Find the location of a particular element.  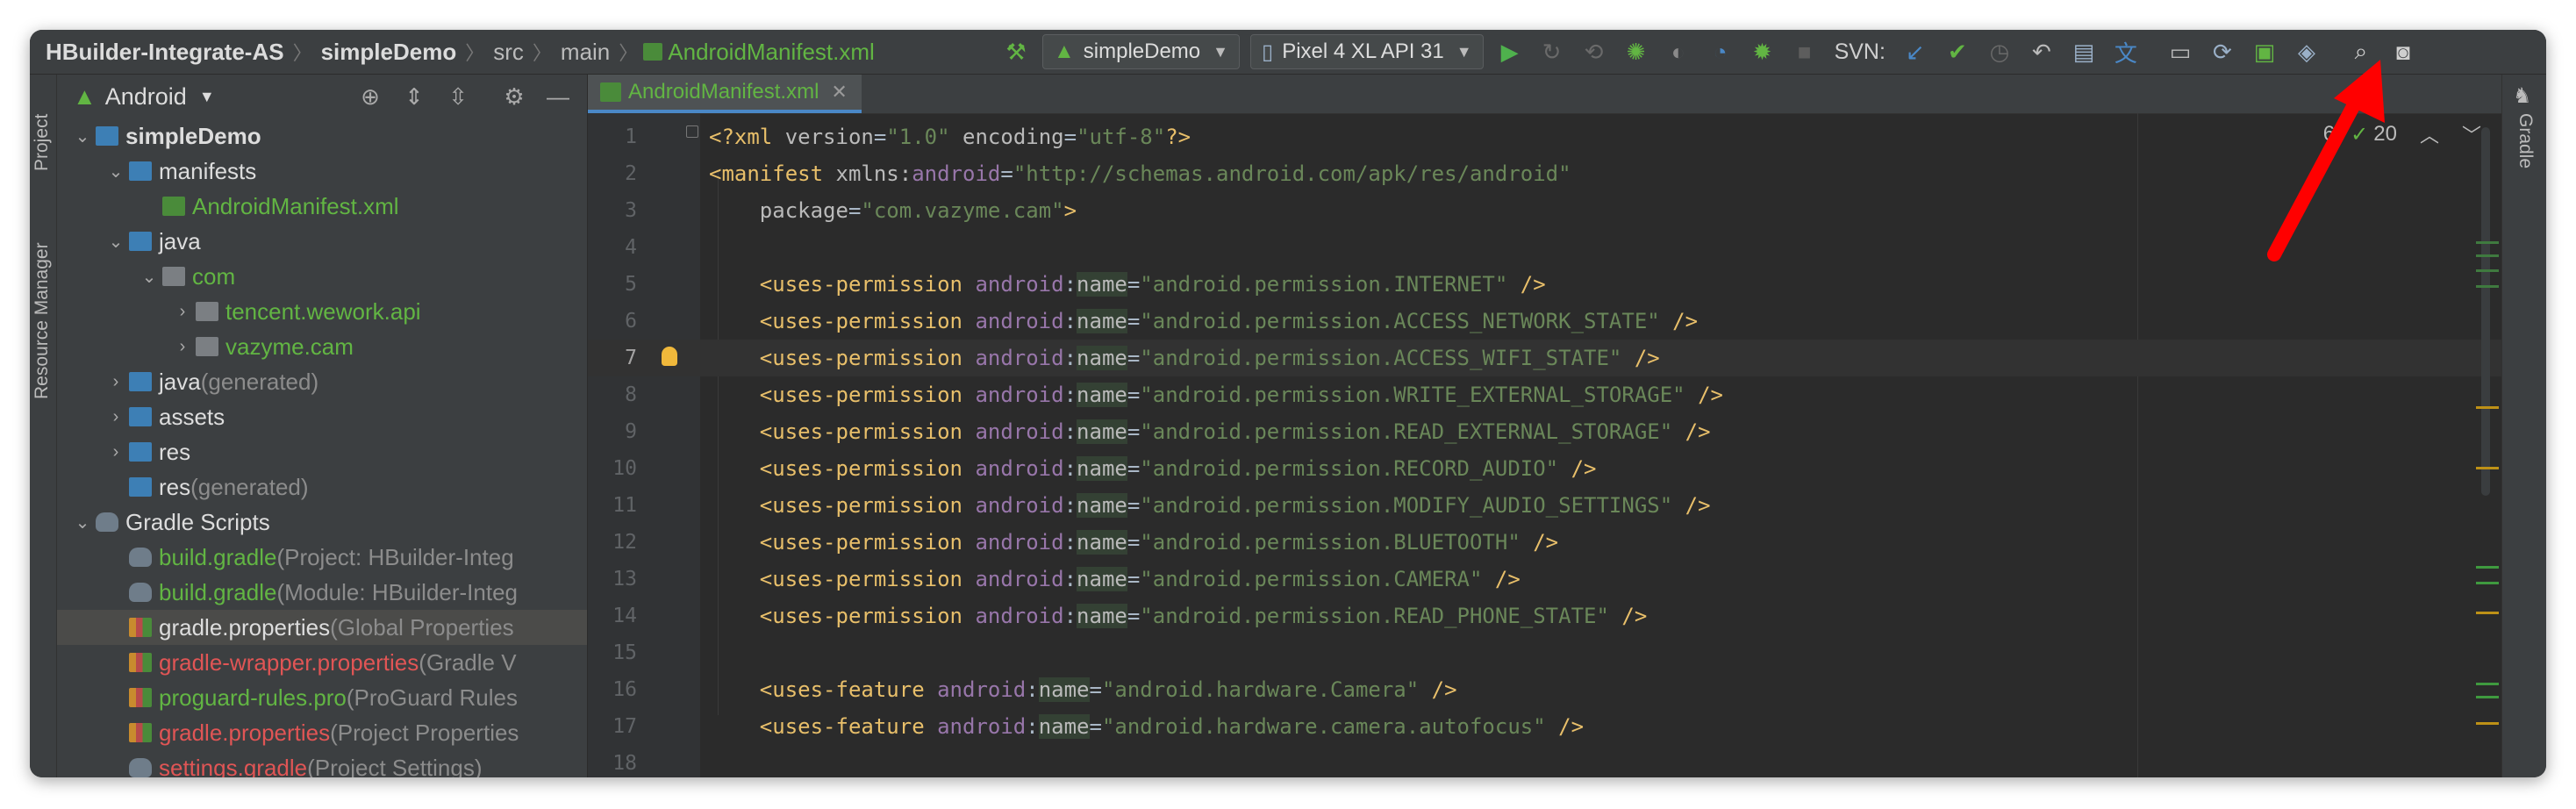

breadcrumb-module: simpleDemo is located at coordinates (389, 53).